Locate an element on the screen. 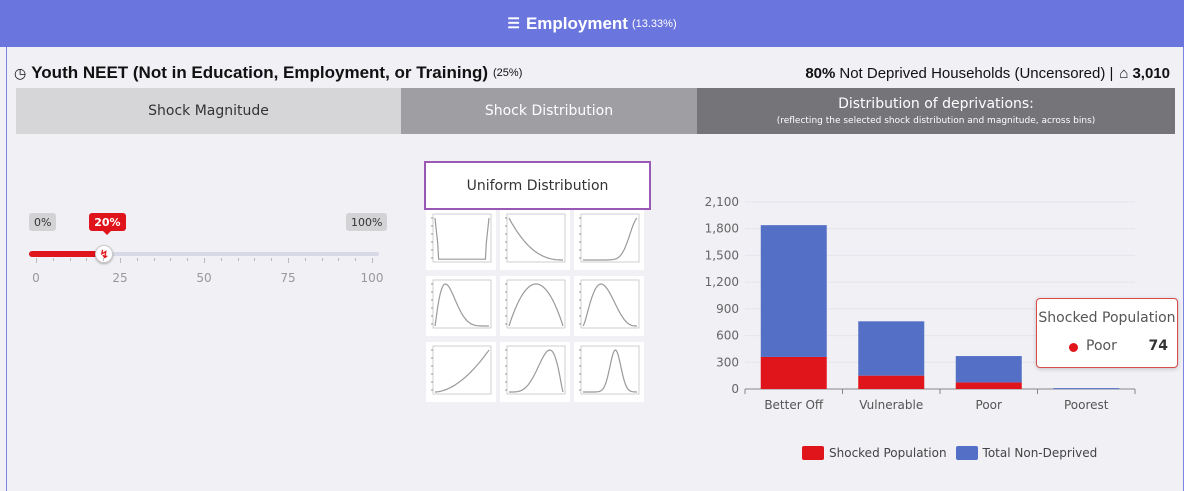 Image resolution: width=1184 pixels, height=491 pixels. deprivations-title: Distribution of deprivations: is located at coordinates (936, 104).